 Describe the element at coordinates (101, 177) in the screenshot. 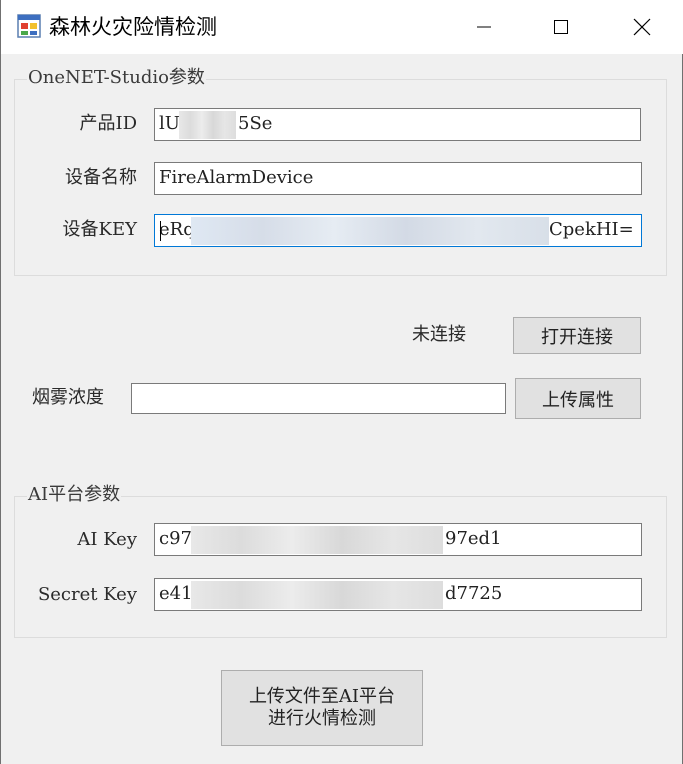

I see `device-name-label: 设备名称` at that location.